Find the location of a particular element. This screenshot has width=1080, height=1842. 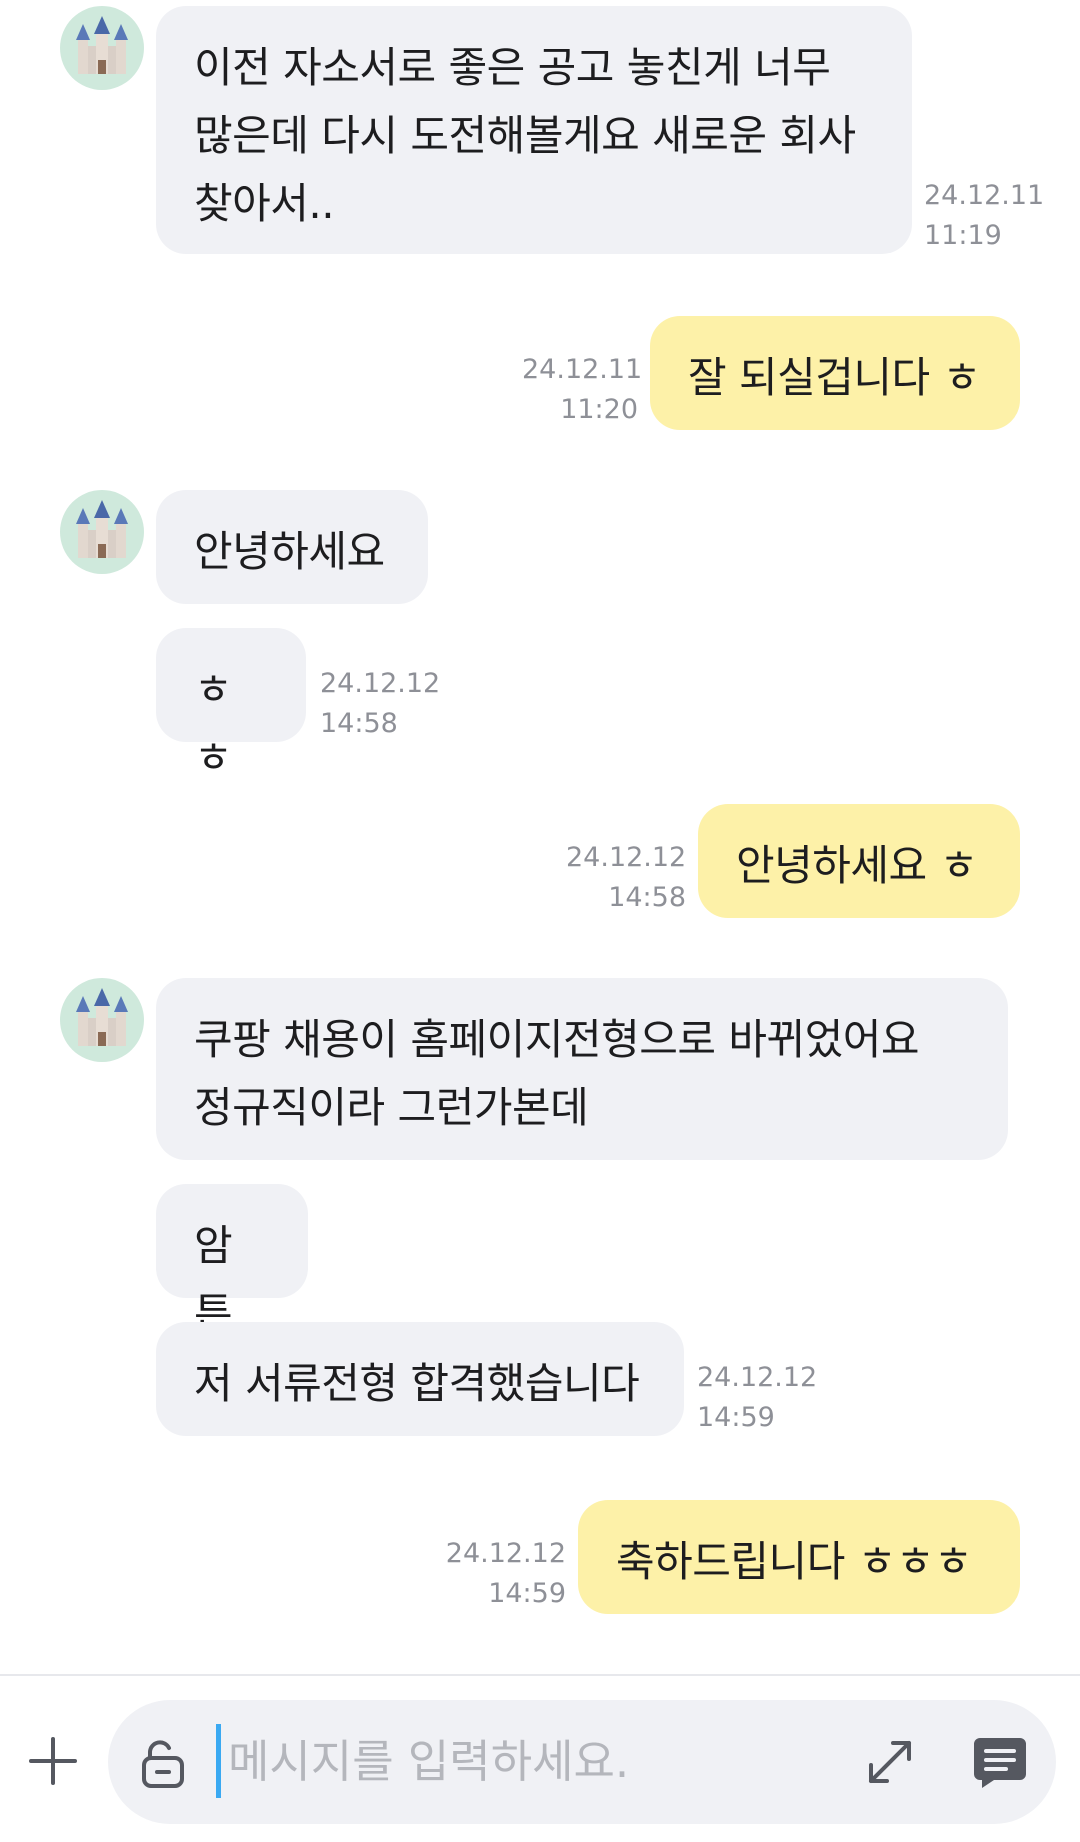

expand-button is located at coordinates (890, 1762).